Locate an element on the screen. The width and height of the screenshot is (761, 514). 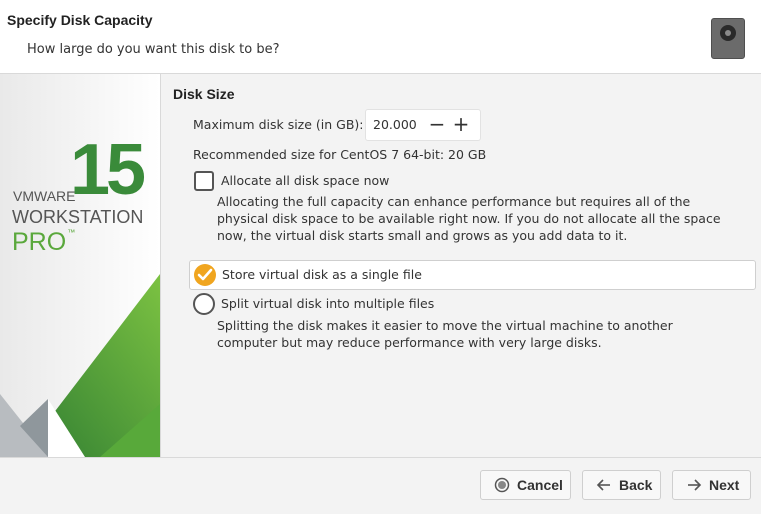
allocate-all-checkbox is located at coordinates (204, 181).